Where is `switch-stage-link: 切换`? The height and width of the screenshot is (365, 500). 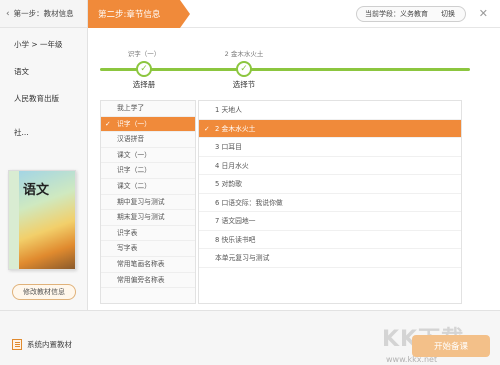 switch-stage-link: 切换 is located at coordinates (448, 14).